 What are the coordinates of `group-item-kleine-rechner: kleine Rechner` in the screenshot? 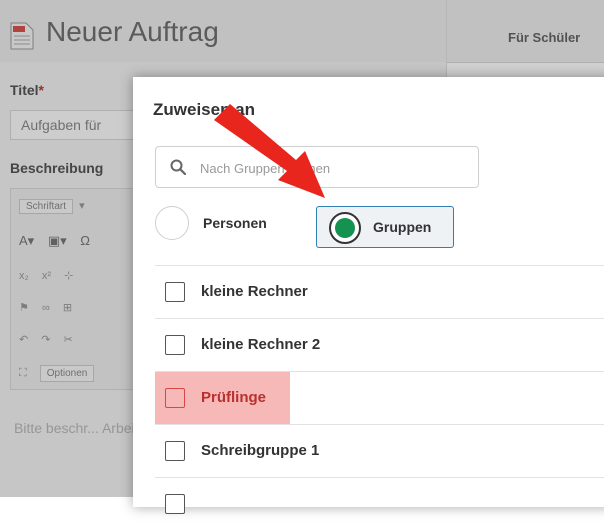 It's located at (379, 291).